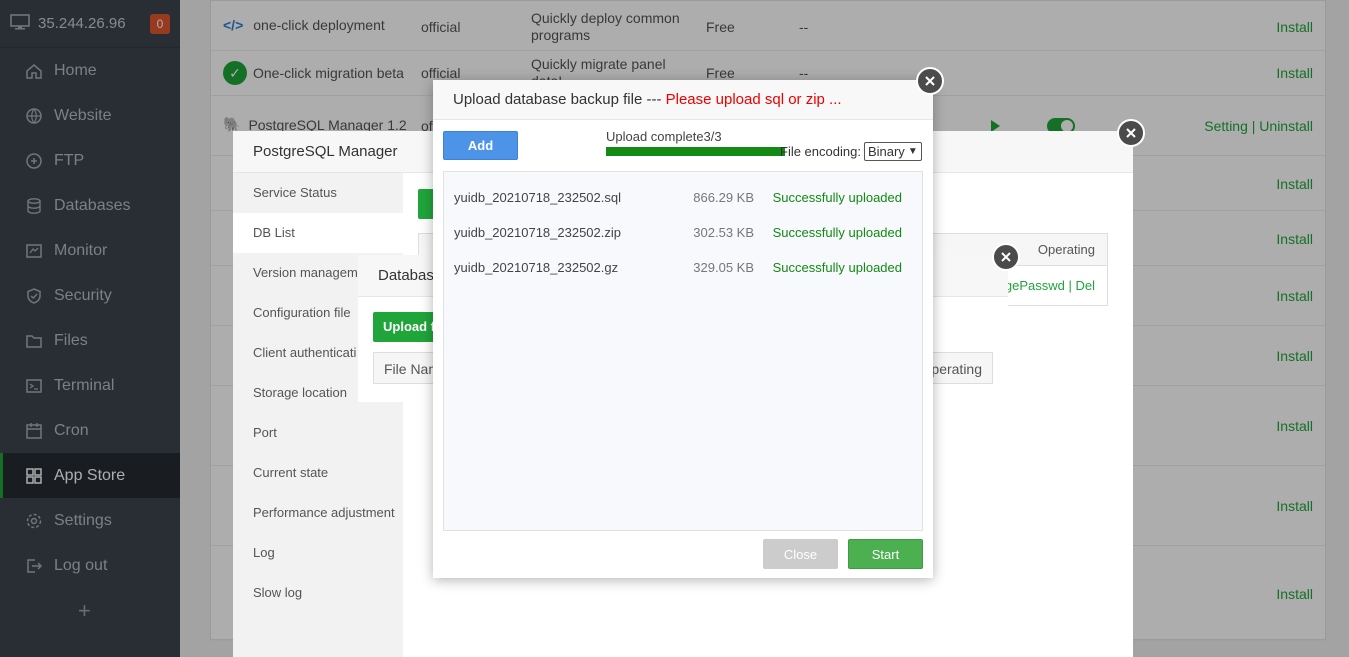 The height and width of the screenshot is (657, 1349). What do you see at coordinates (886, 151) in the screenshot?
I see `encoding-value: Binary` at bounding box center [886, 151].